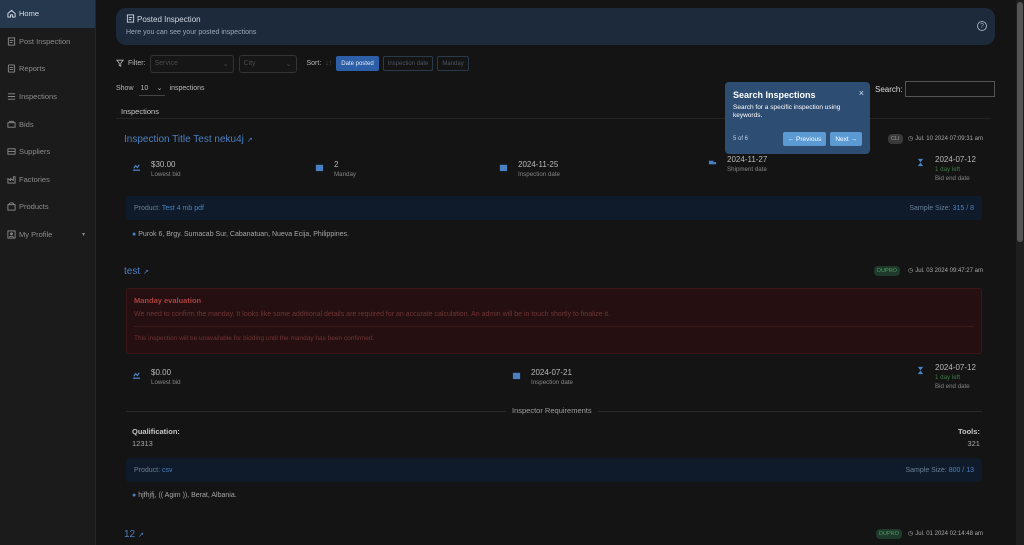 The width and height of the screenshot is (1024, 545). Describe the element at coordinates (945, 271) in the screenshot. I see `post-date: ◷ Jul. 03 2024 09:47:27 am` at that location.